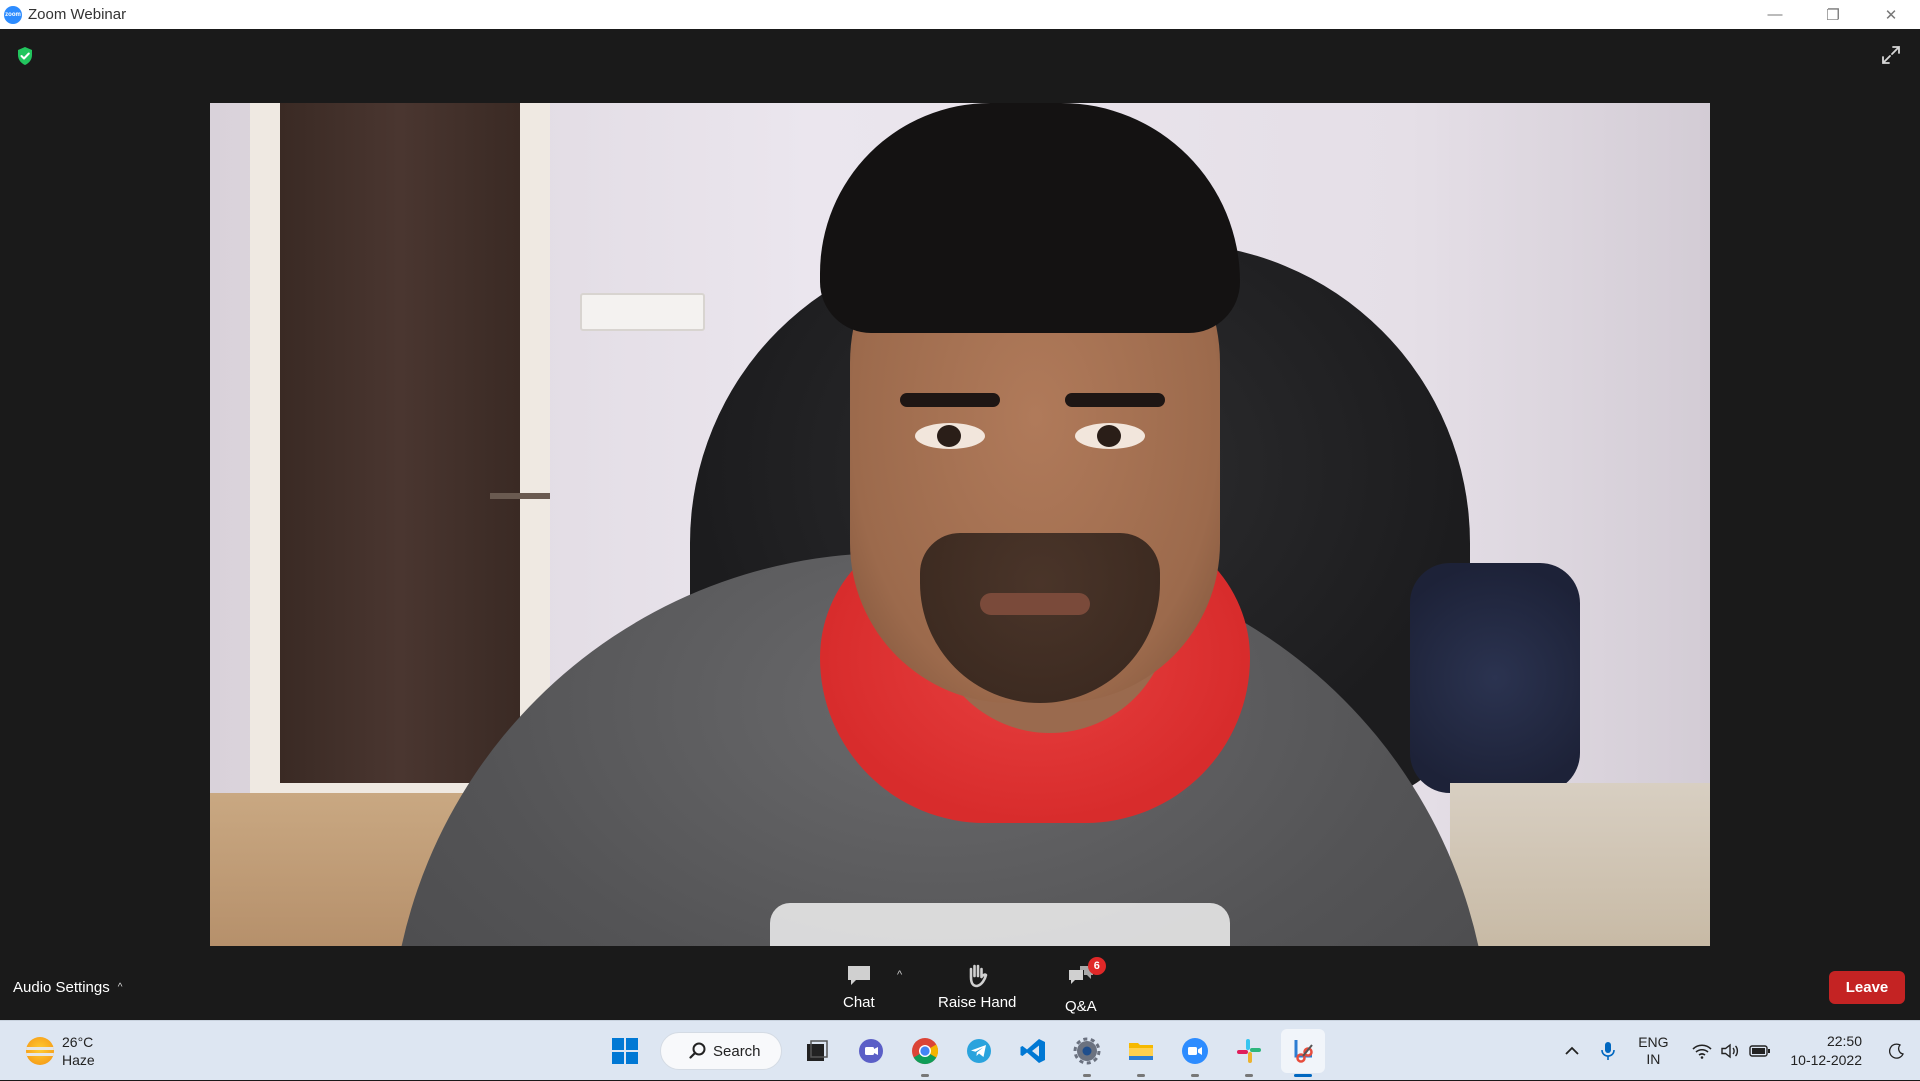  I want to click on video-door-handle, so click(520, 496).